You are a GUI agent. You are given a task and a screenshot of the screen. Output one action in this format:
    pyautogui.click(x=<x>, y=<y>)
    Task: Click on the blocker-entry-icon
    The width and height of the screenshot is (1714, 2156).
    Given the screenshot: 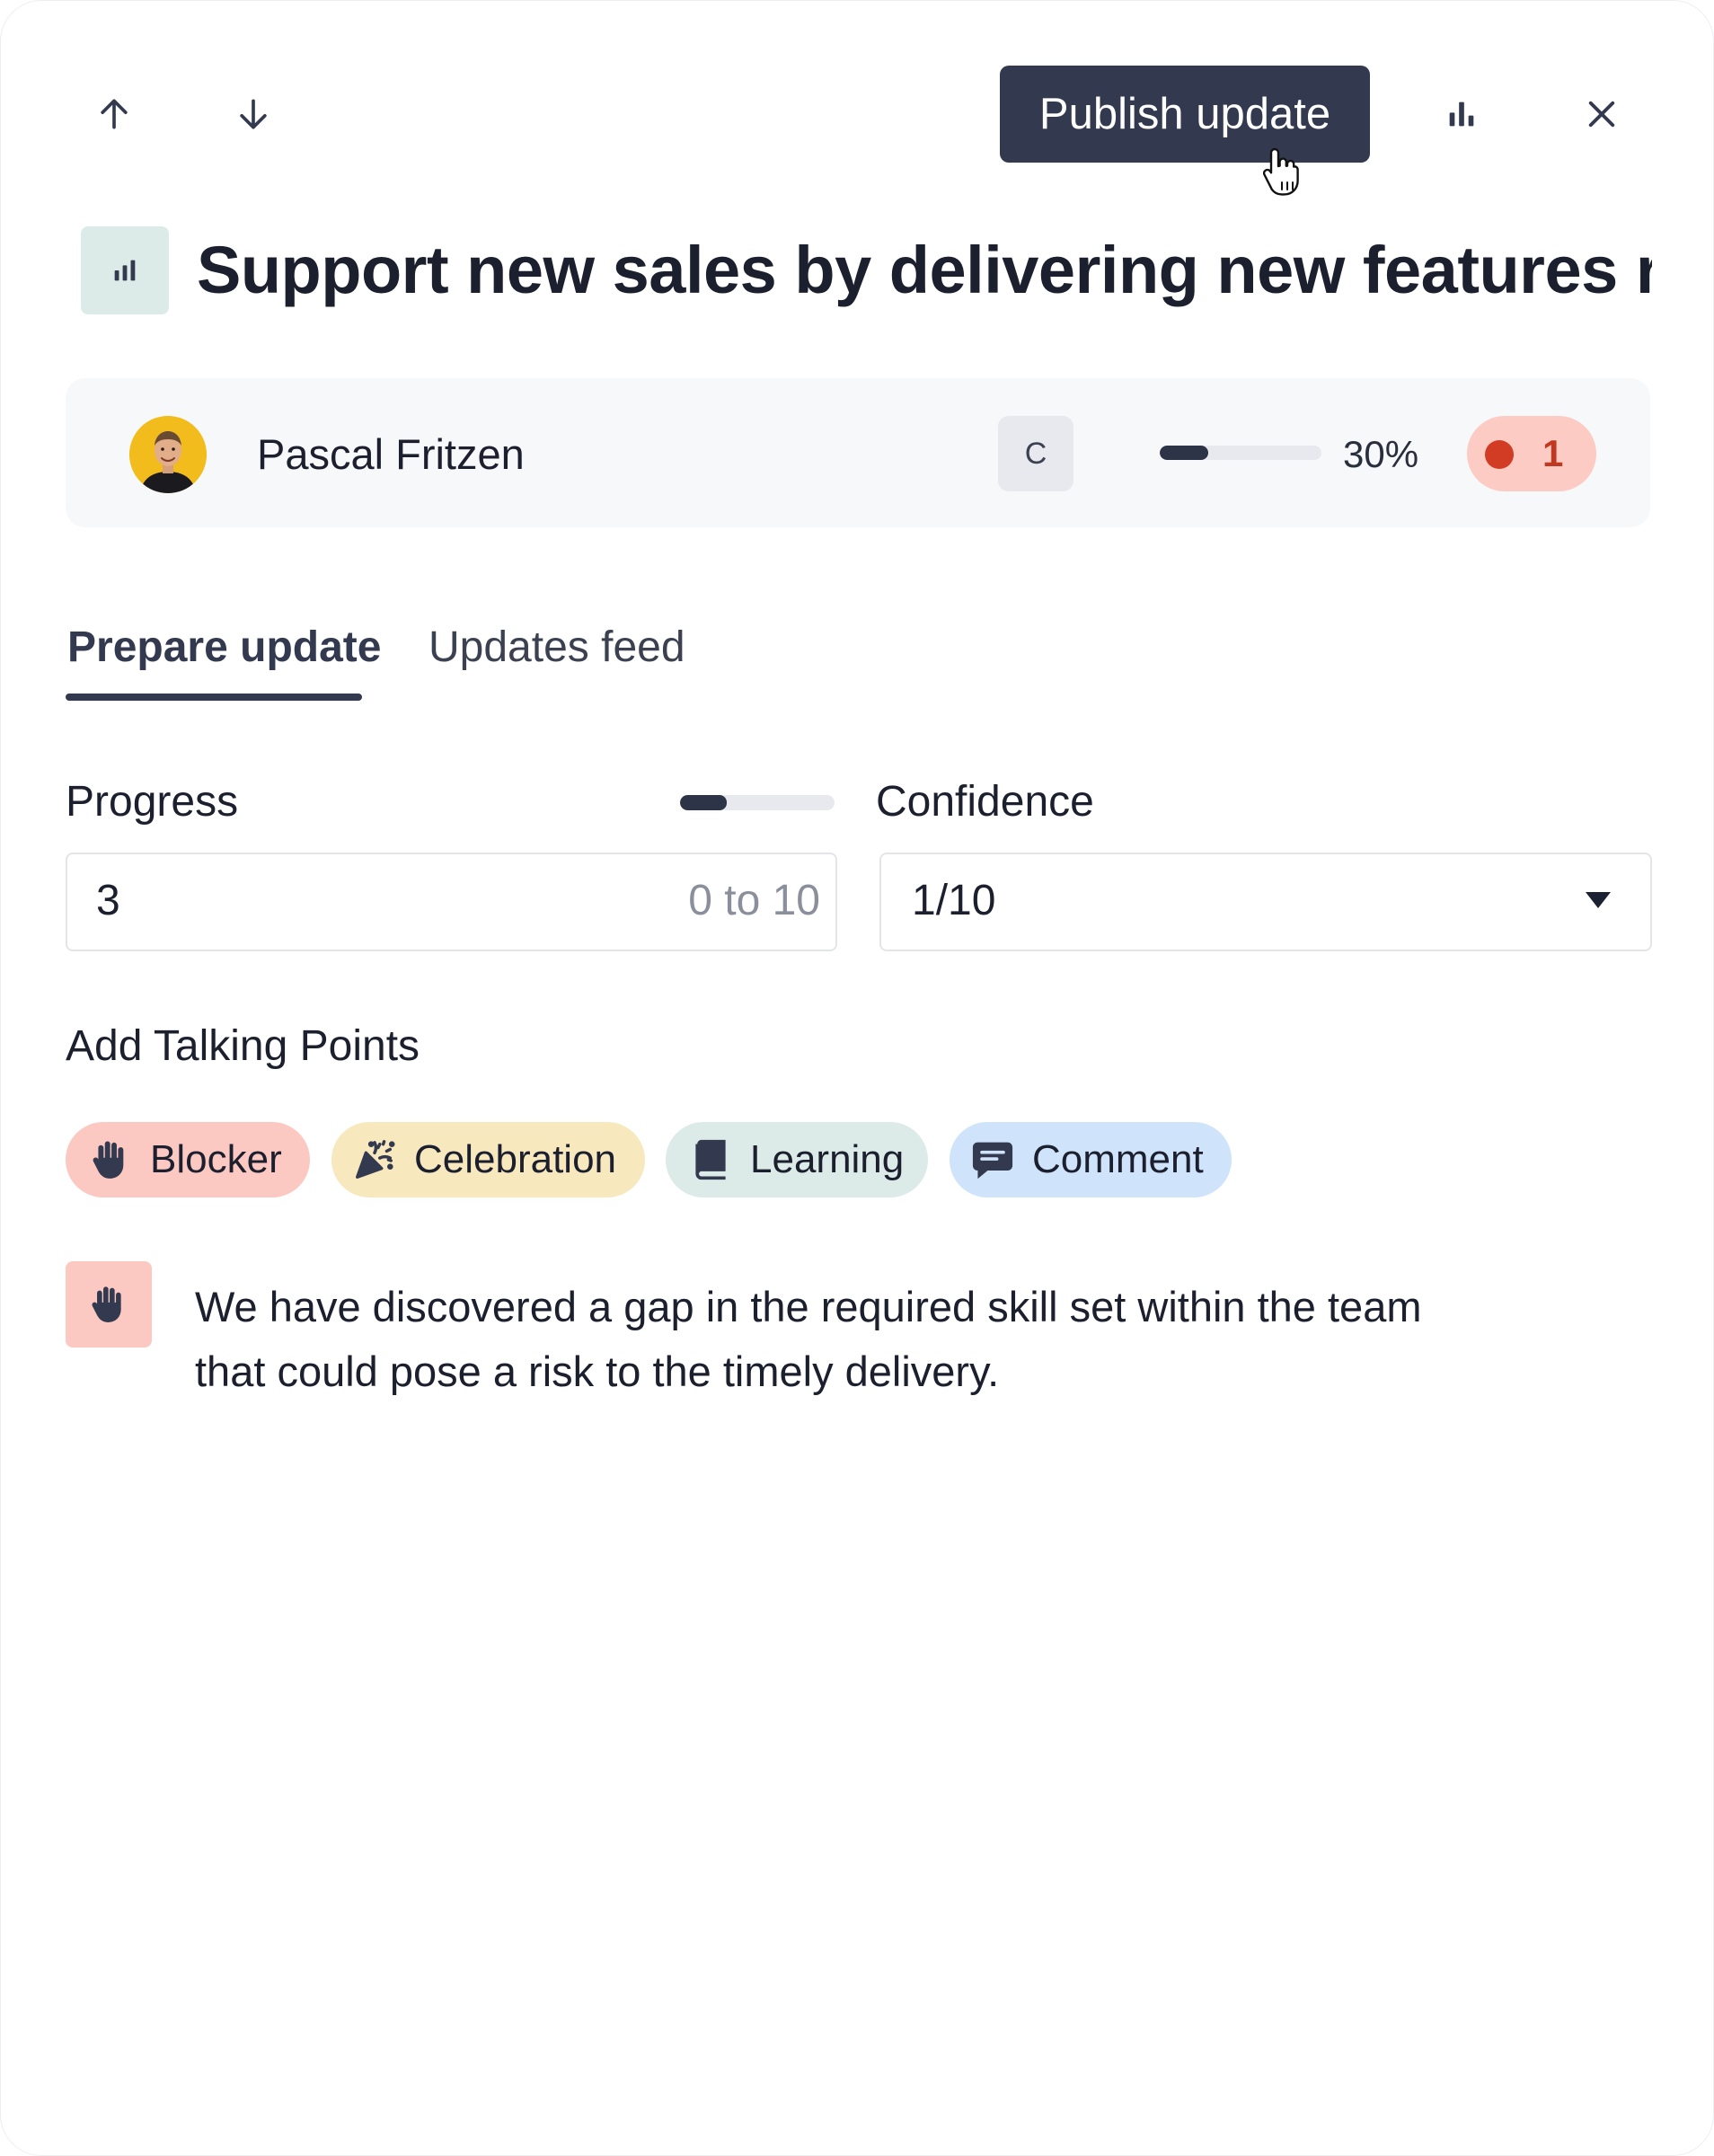 What is the action you would take?
    pyautogui.click(x=109, y=1304)
    